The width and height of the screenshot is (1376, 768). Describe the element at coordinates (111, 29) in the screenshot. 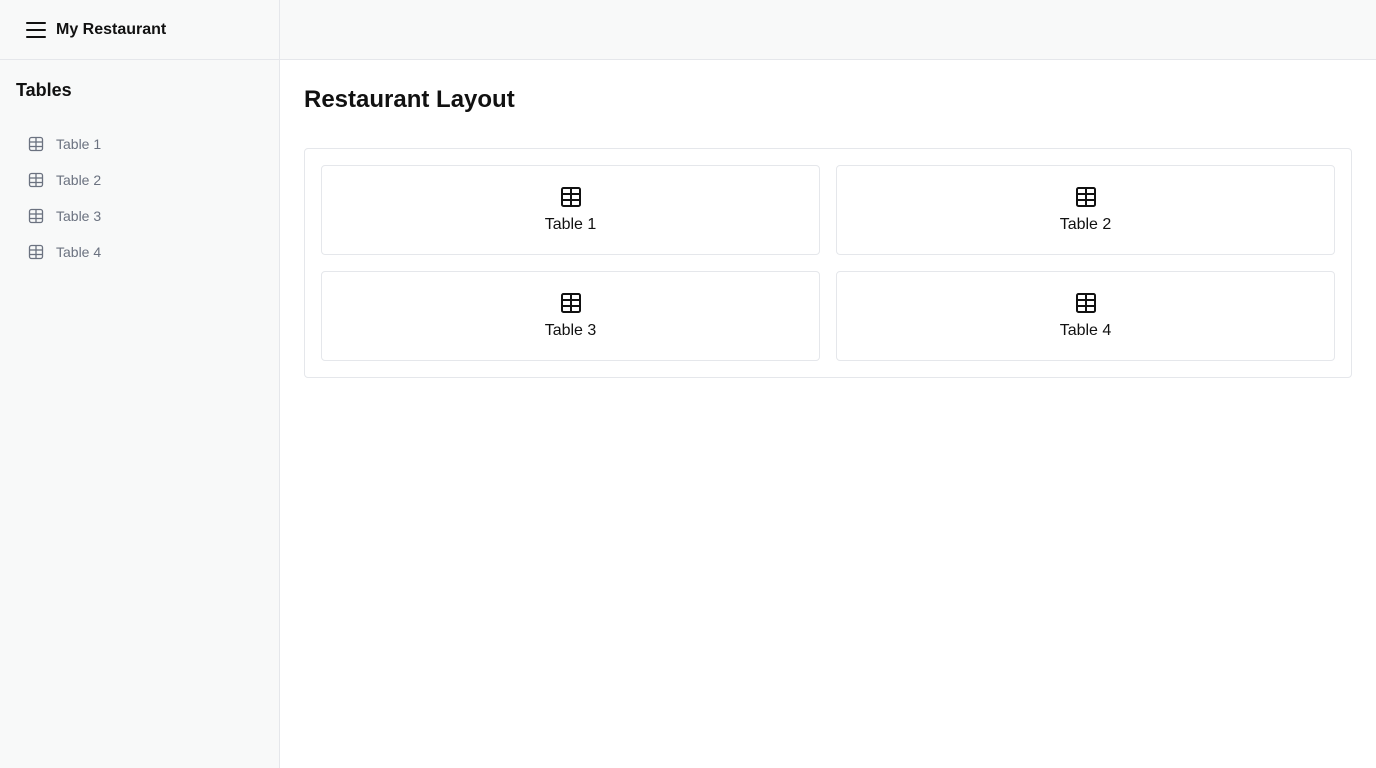

I see `app-title: My Restaurant` at that location.